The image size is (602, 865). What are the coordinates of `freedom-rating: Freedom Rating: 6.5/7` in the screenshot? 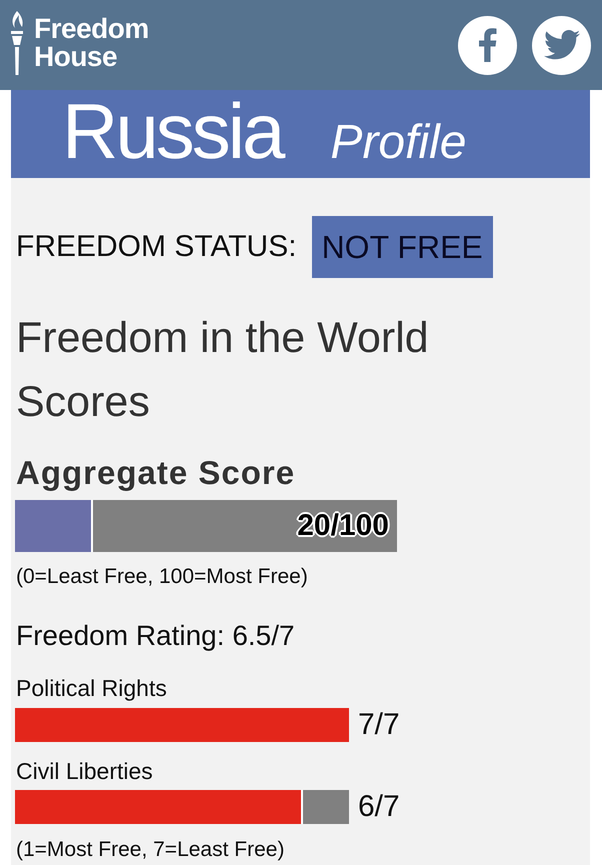 It's located at (156, 636).